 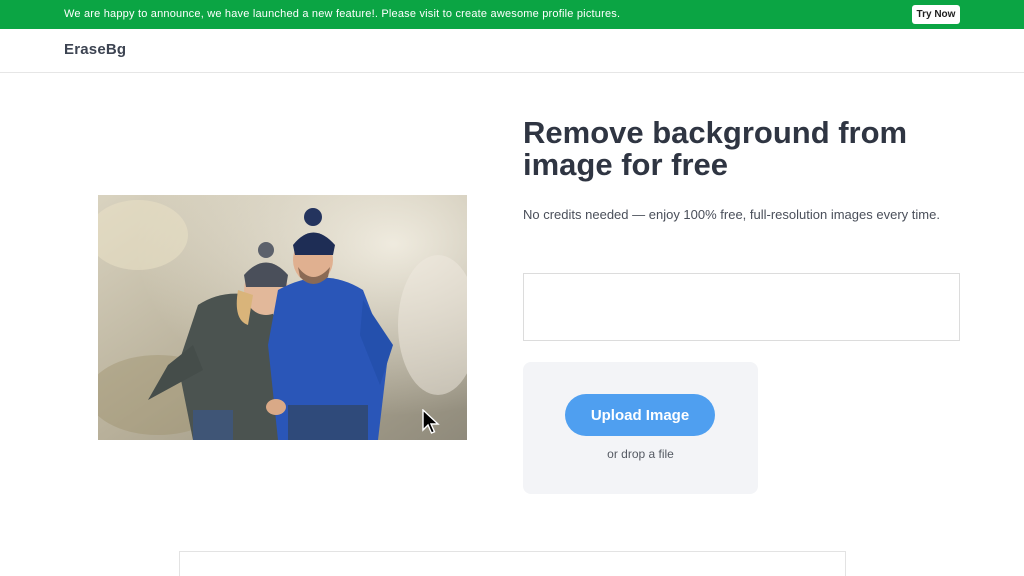 What do you see at coordinates (431, 421) in the screenshot?
I see `mouse-cursor-icon` at bounding box center [431, 421].